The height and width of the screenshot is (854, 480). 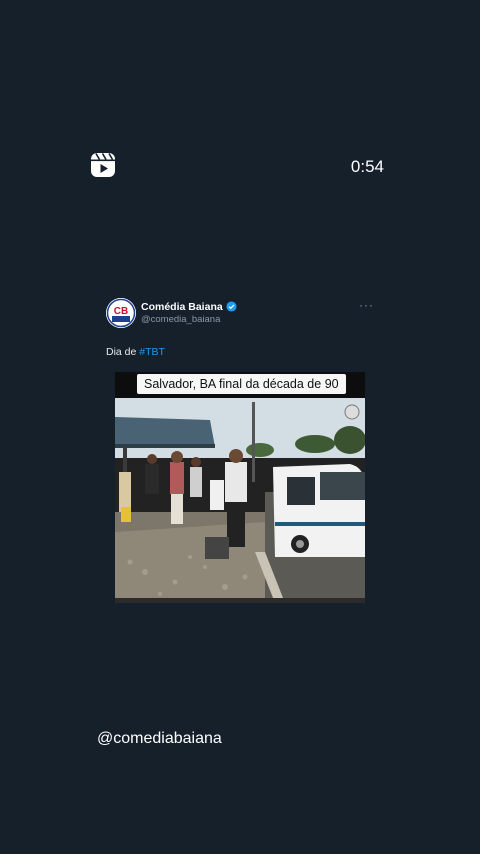 I want to click on video-caption-bar: Salvador, BA final da década de 90, so click(x=240, y=385).